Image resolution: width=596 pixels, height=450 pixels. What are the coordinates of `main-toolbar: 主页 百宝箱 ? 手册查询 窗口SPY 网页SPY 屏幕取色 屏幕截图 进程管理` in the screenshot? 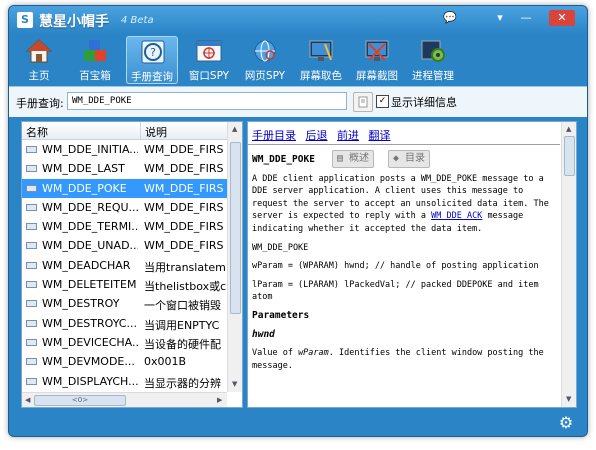 It's located at (298, 60).